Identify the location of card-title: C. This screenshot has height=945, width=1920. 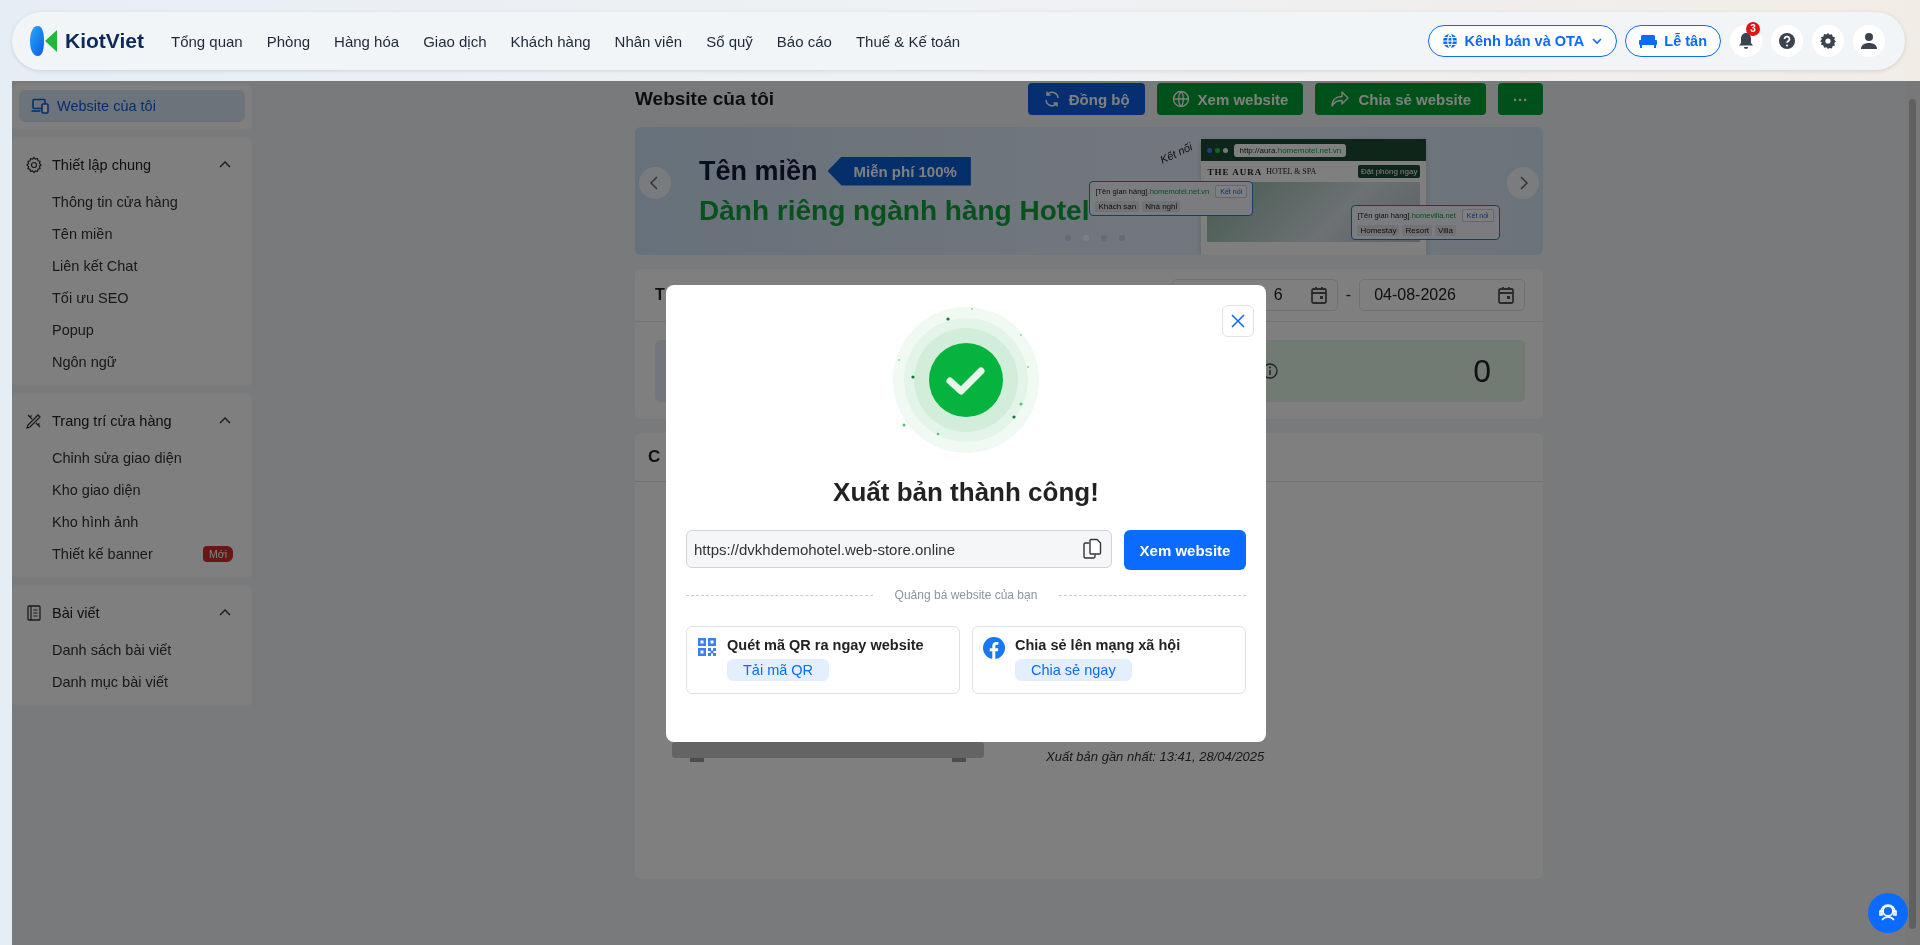
(654, 457).